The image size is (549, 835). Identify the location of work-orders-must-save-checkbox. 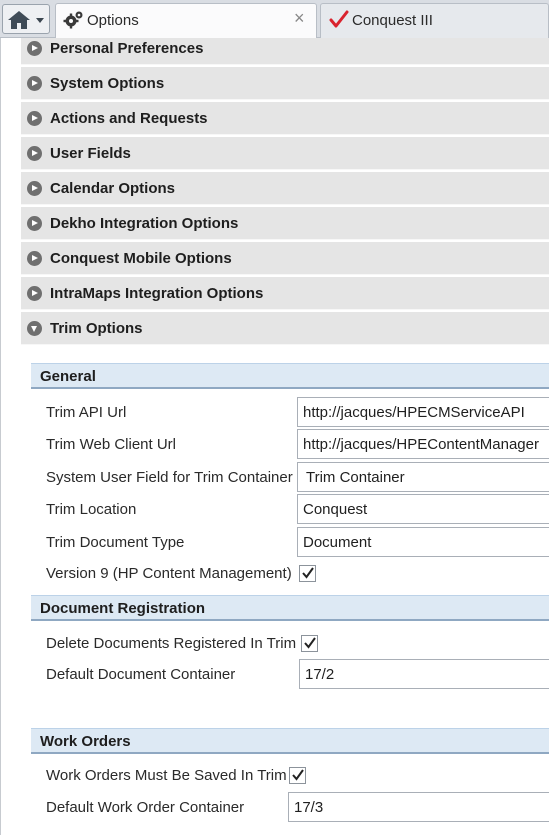
(297, 775).